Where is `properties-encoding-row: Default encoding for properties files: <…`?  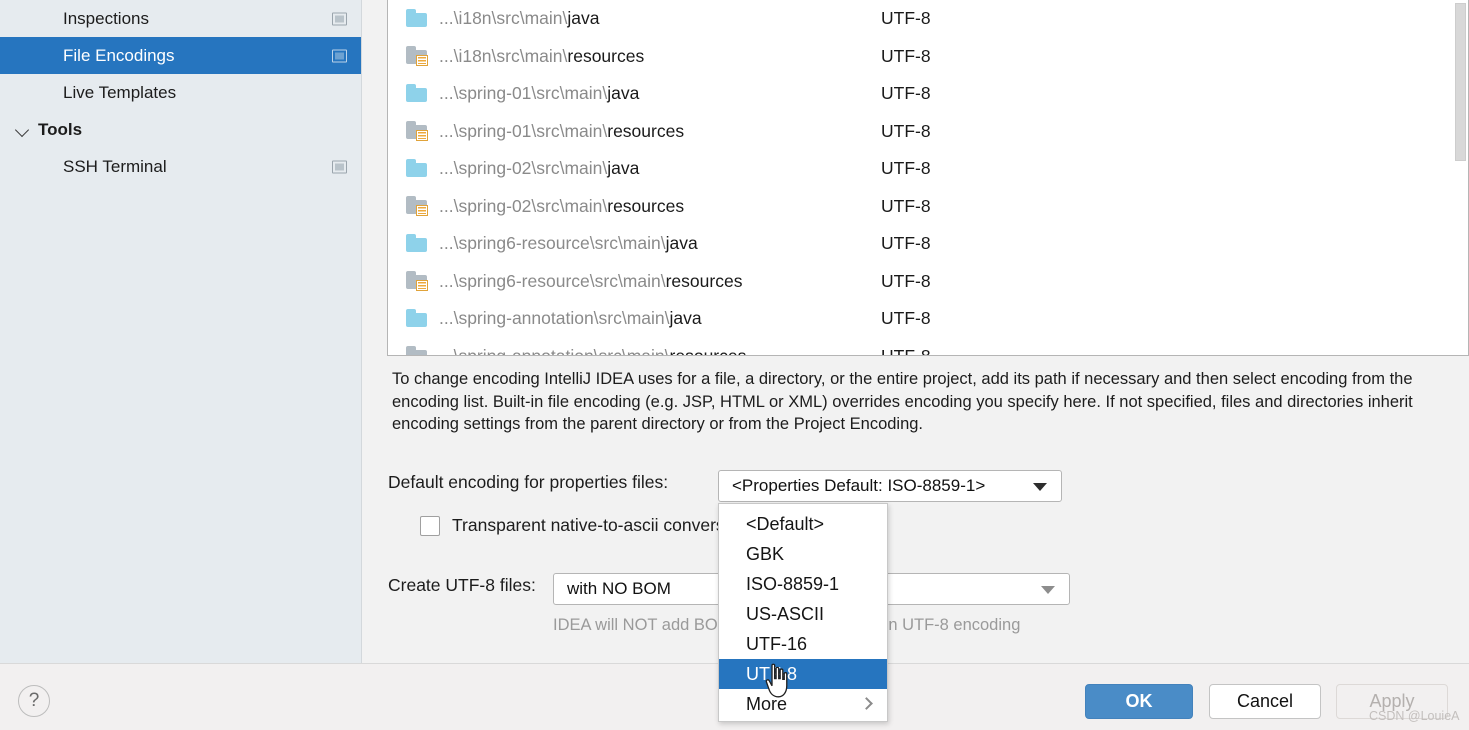 properties-encoding-row: Default encoding for properties files: <… is located at coordinates (915, 486).